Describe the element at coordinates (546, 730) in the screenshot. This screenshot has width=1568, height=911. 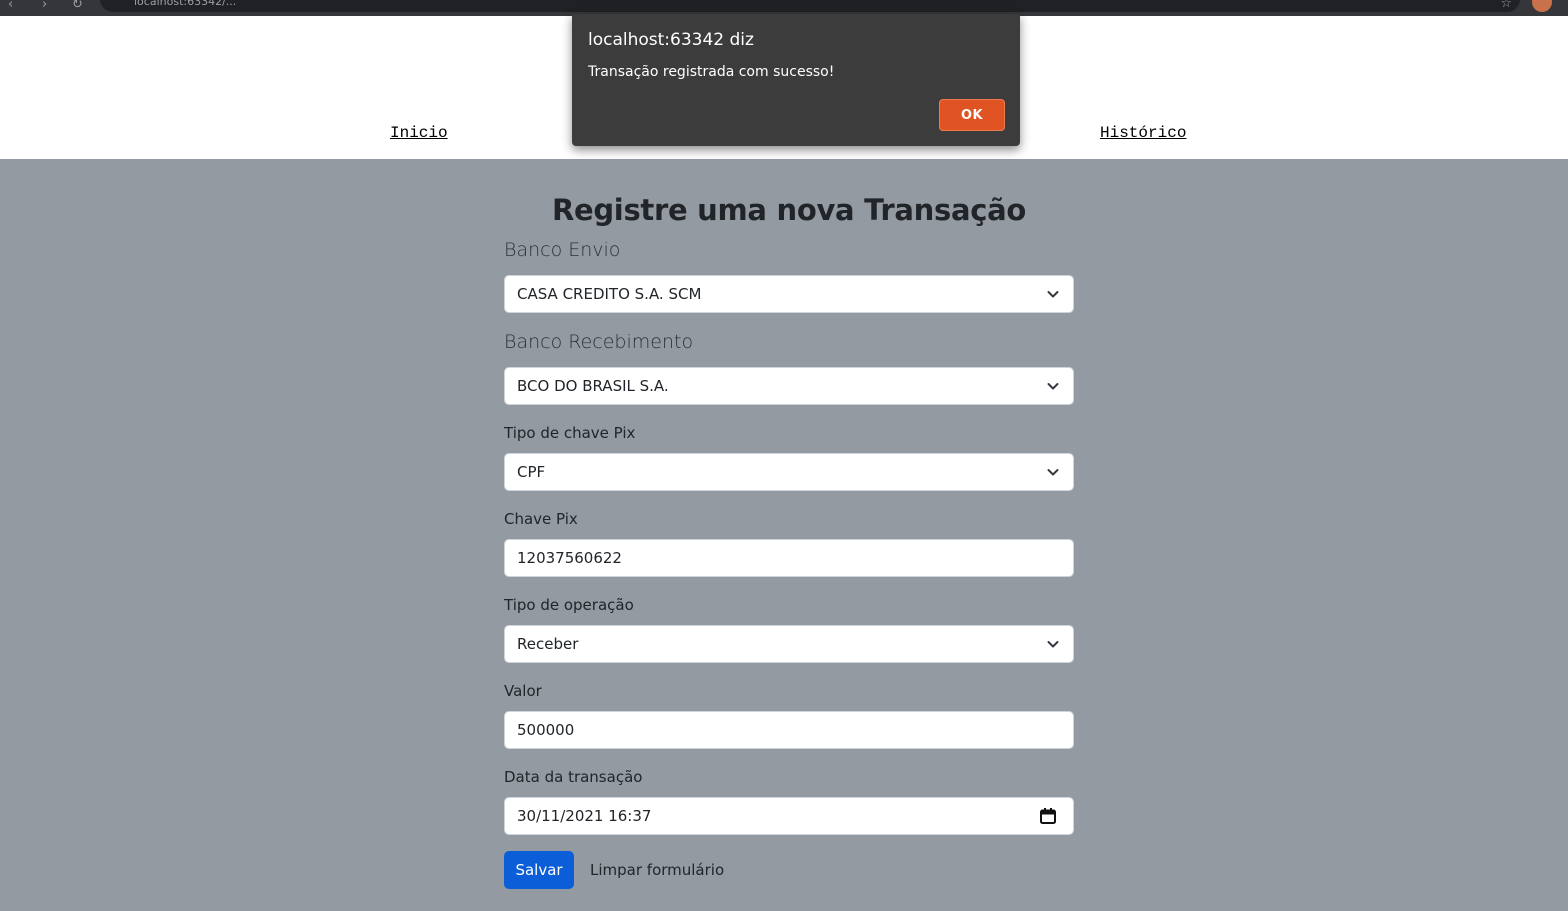
I see `valor-value: 500000` at that location.